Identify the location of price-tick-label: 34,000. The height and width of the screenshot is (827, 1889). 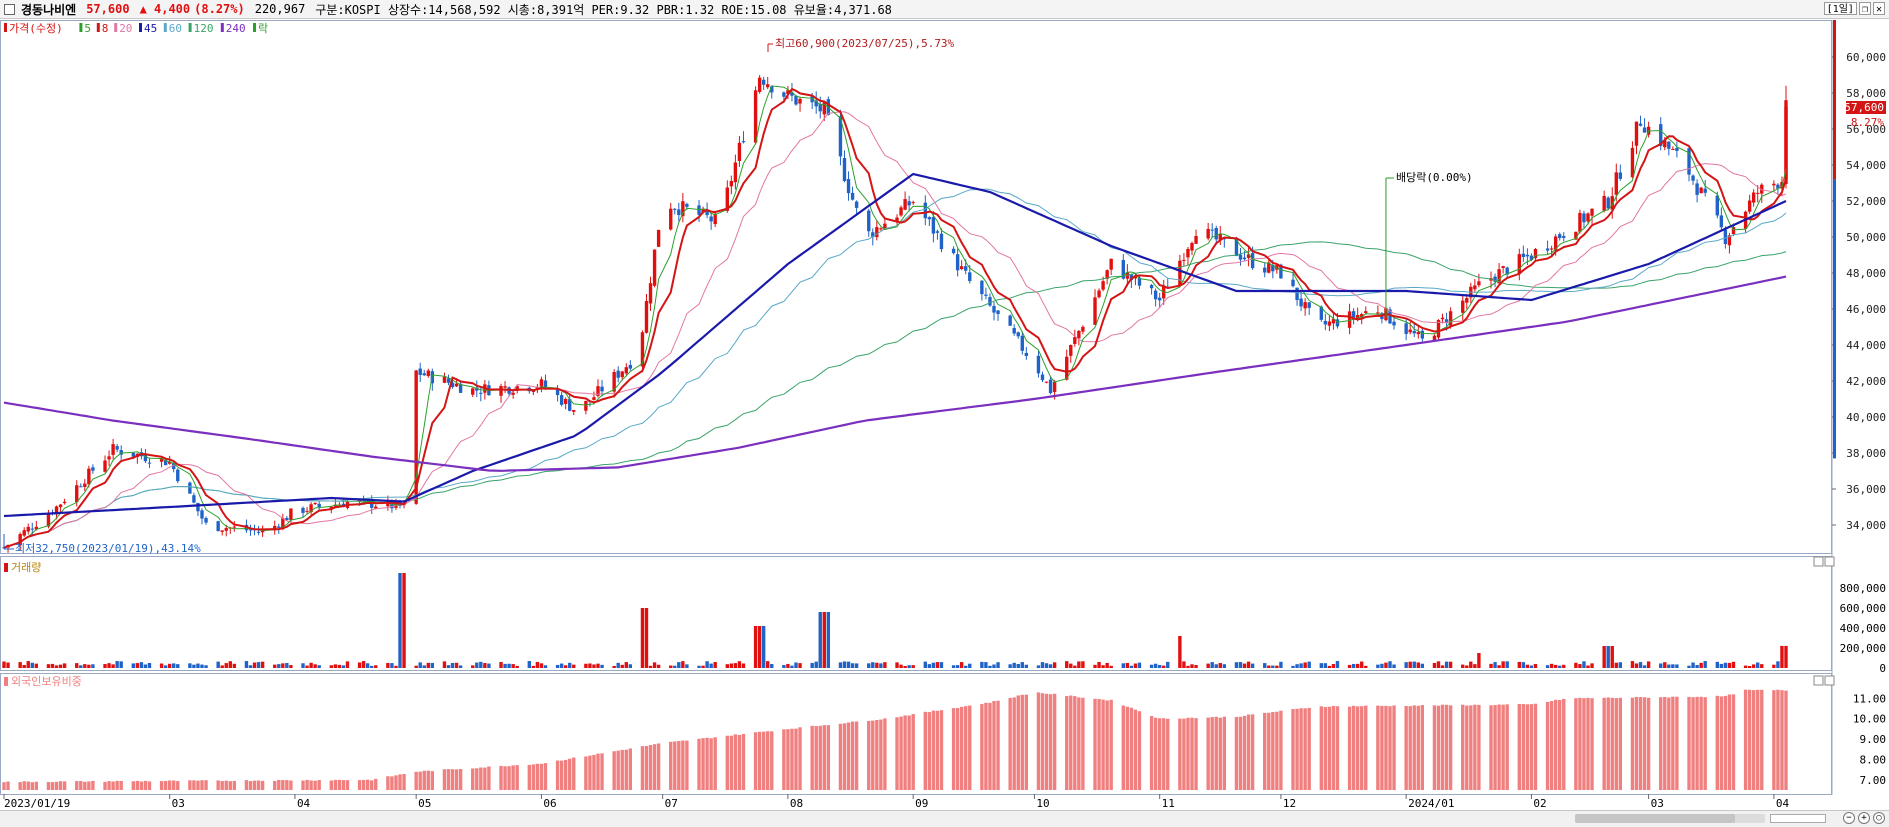
(1866, 525).